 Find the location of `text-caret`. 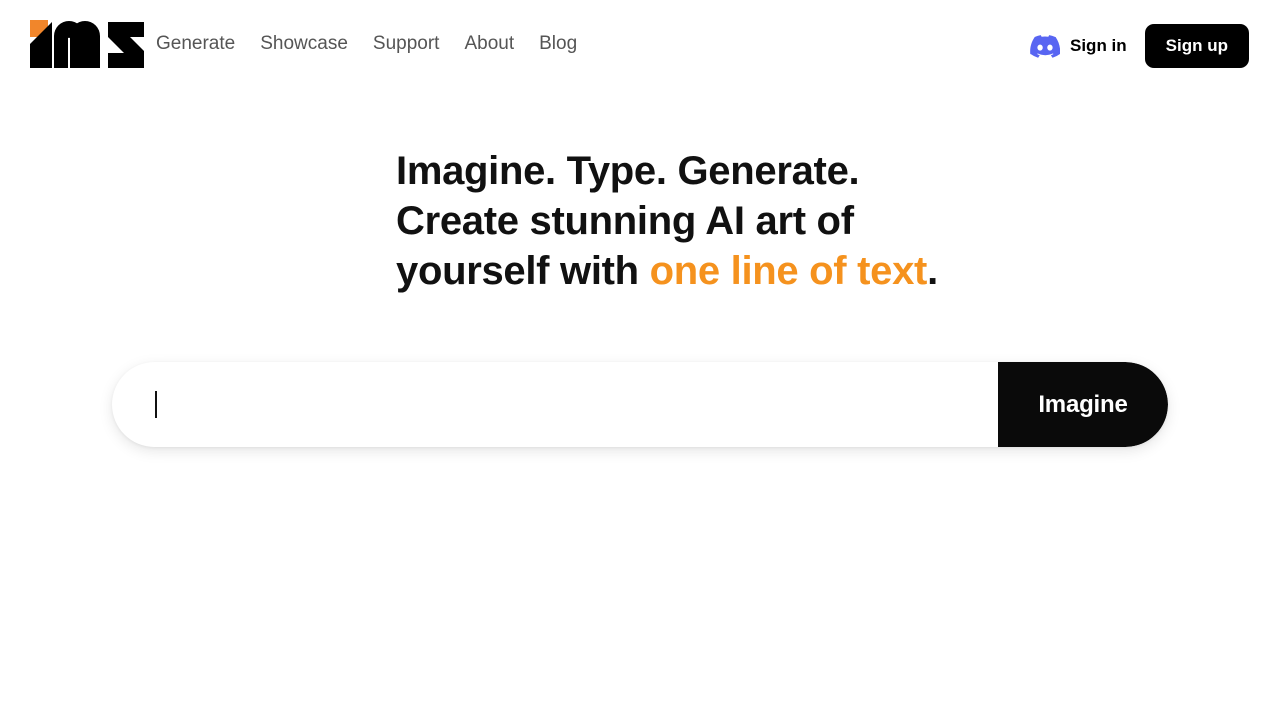

text-caret is located at coordinates (156, 404).